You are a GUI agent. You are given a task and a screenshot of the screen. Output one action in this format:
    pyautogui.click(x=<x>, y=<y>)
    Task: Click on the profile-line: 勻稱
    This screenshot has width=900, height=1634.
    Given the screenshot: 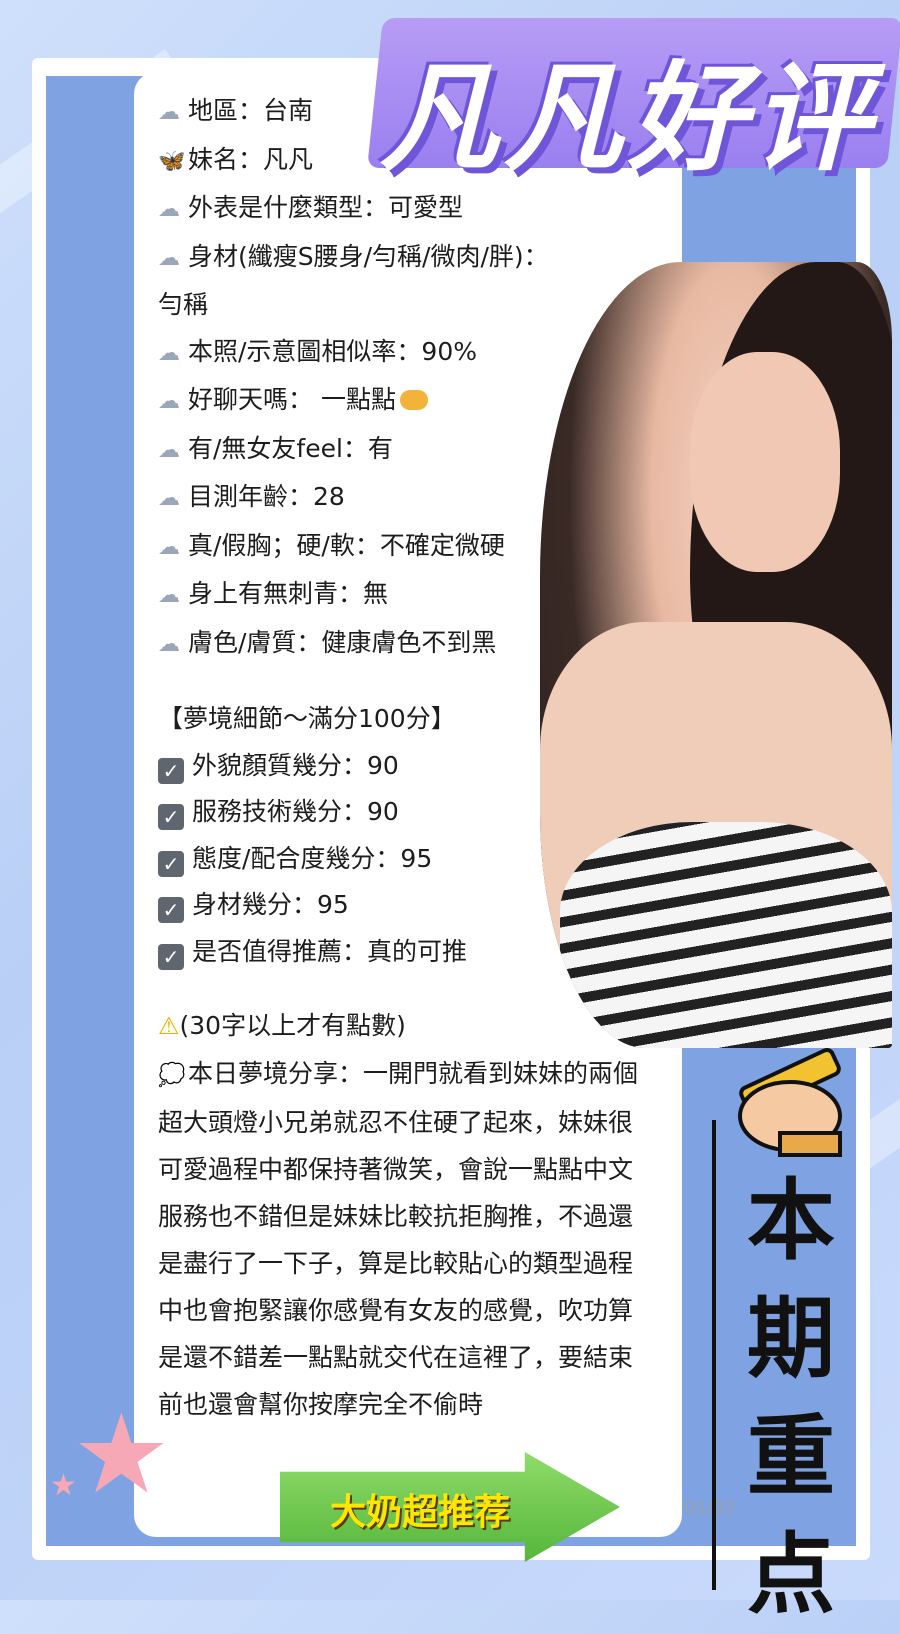 What is the action you would take?
    pyautogui.click(x=183, y=304)
    